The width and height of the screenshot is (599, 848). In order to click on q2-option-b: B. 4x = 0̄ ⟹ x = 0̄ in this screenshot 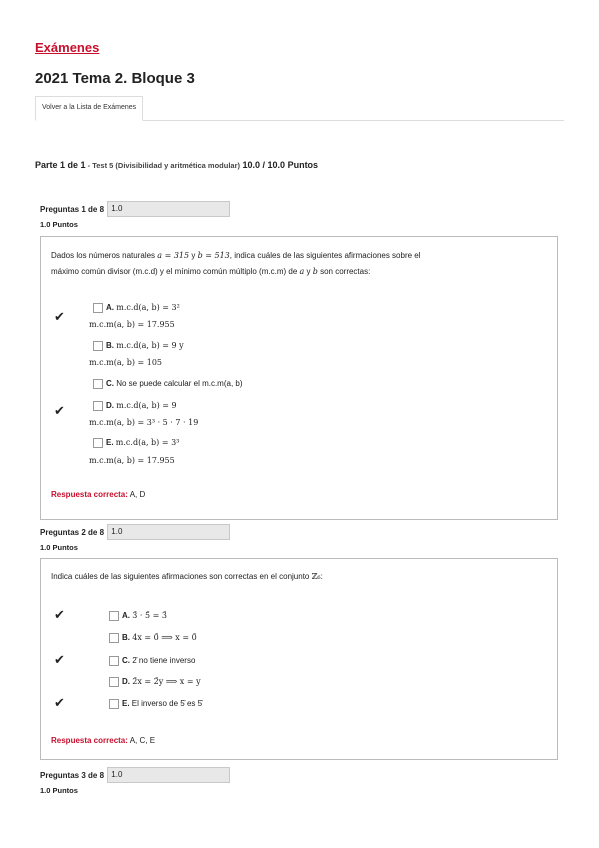, I will do `click(153, 637)`.